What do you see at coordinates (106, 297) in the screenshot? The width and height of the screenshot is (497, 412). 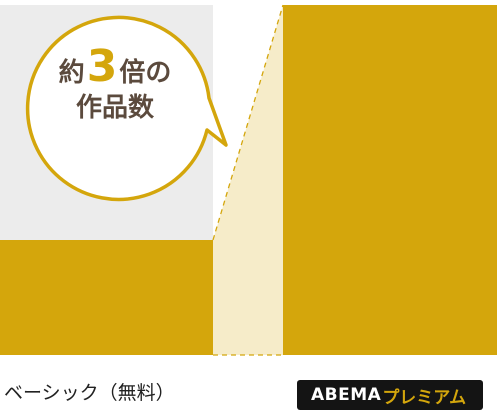 I see `basic-bar` at bounding box center [106, 297].